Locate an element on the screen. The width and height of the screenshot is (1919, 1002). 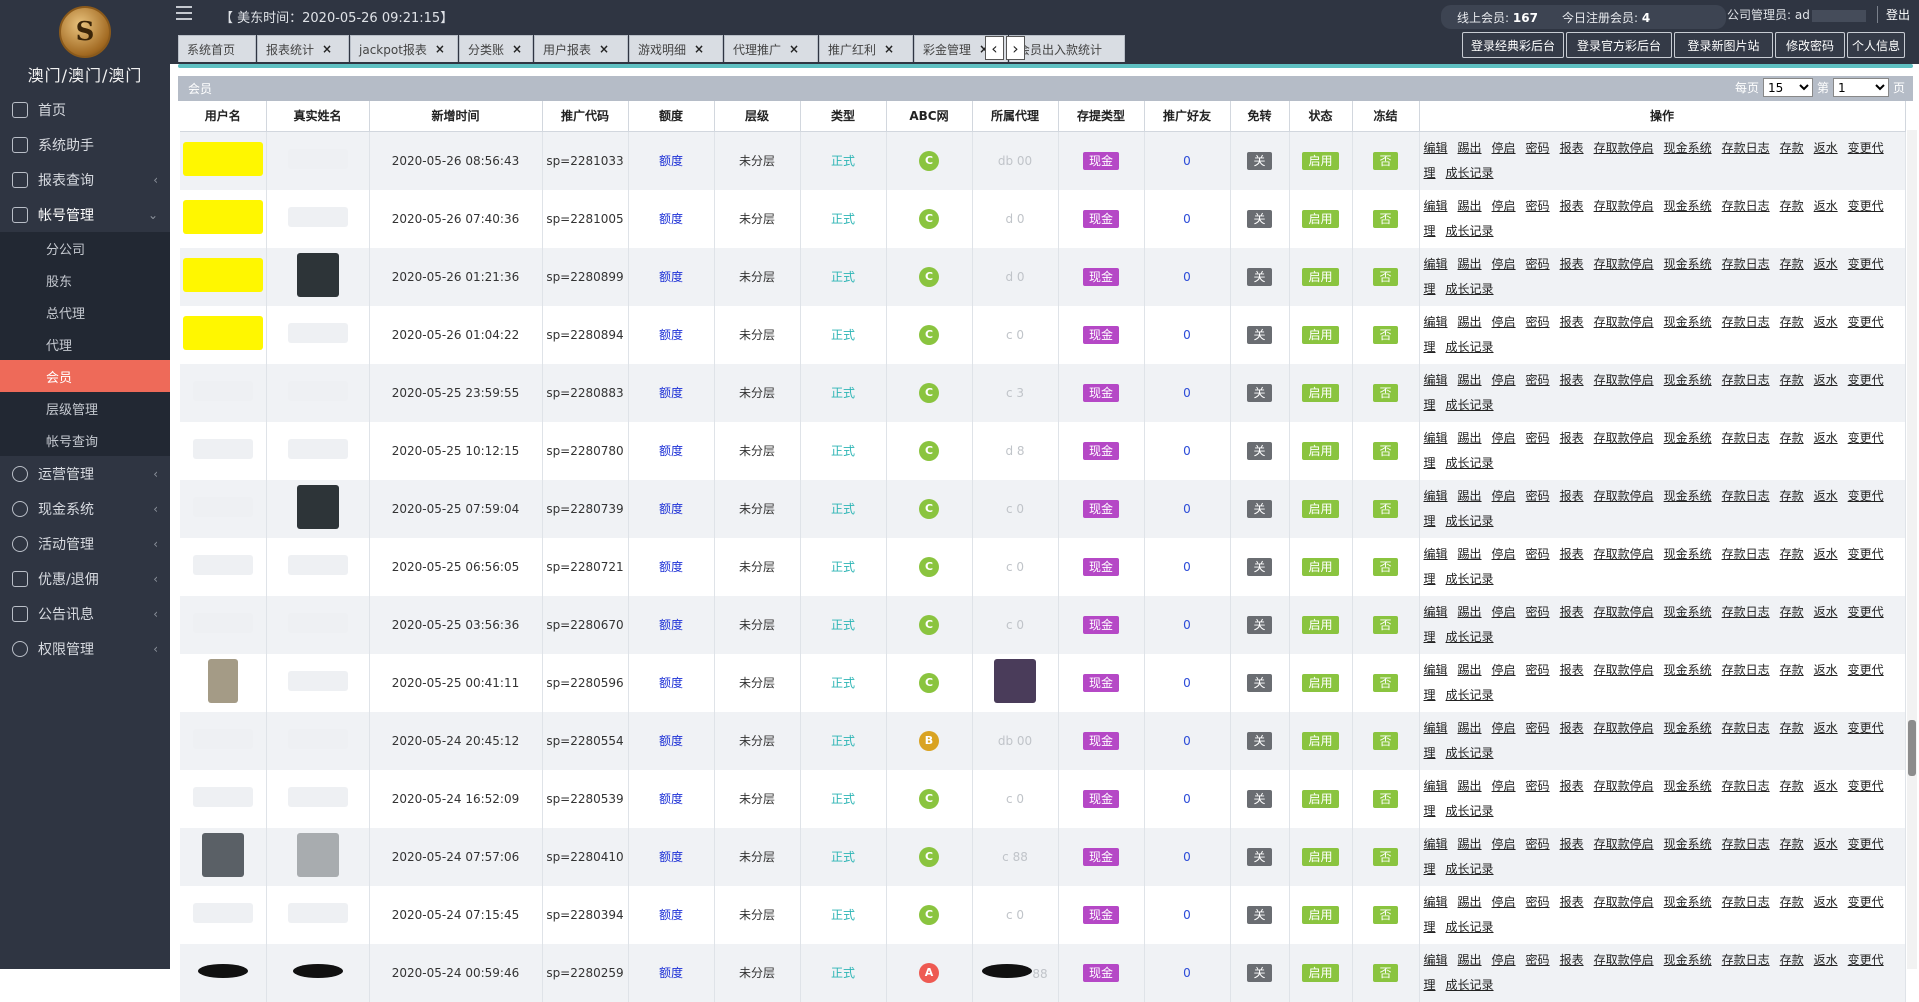
tab-prev-button: ‹ is located at coordinates (994, 48).